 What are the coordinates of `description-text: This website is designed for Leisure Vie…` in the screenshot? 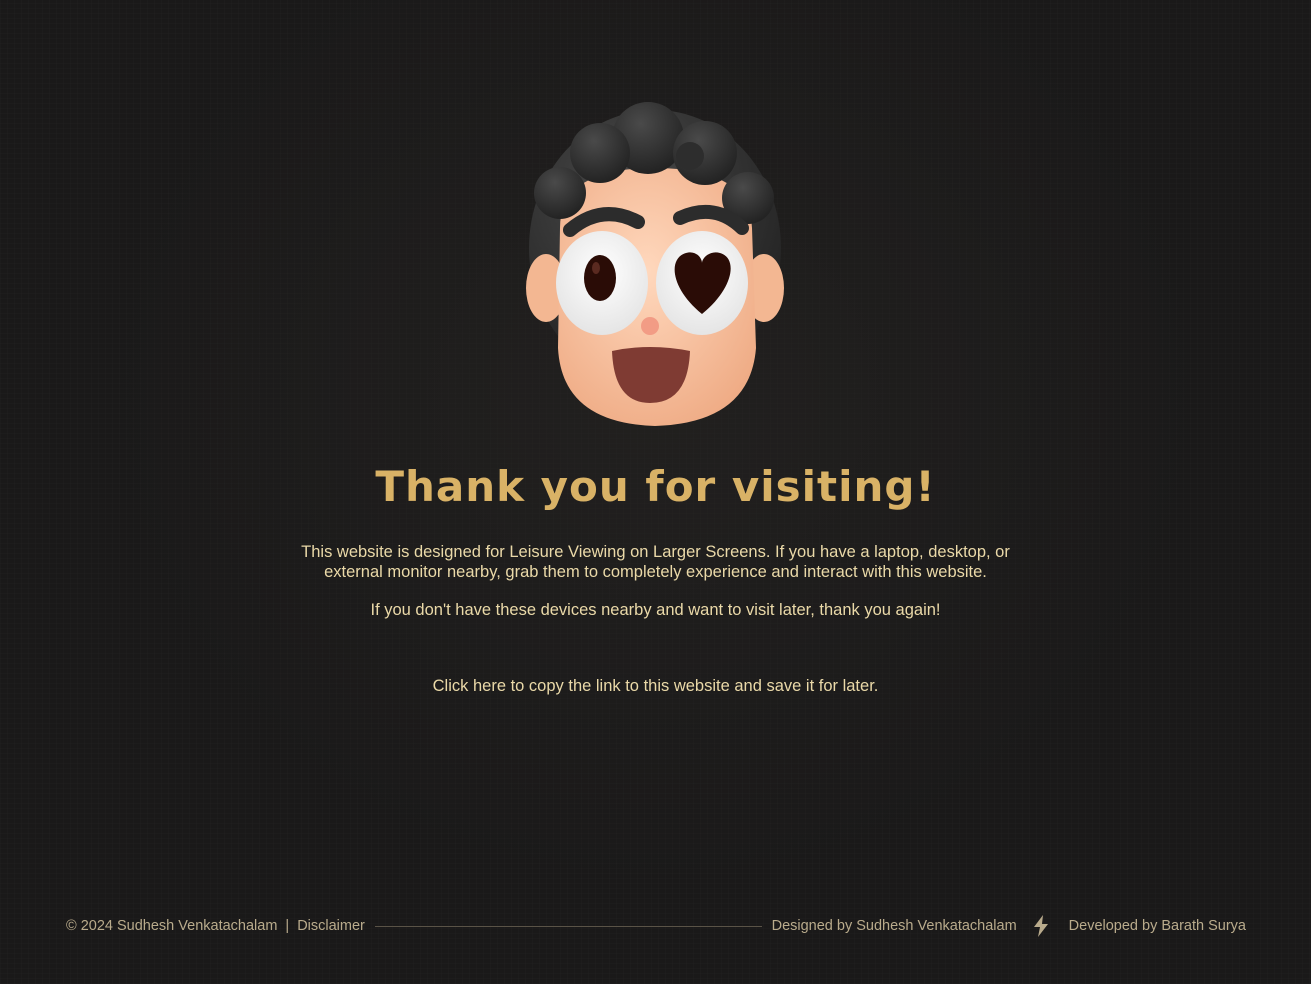 It's located at (655, 562).